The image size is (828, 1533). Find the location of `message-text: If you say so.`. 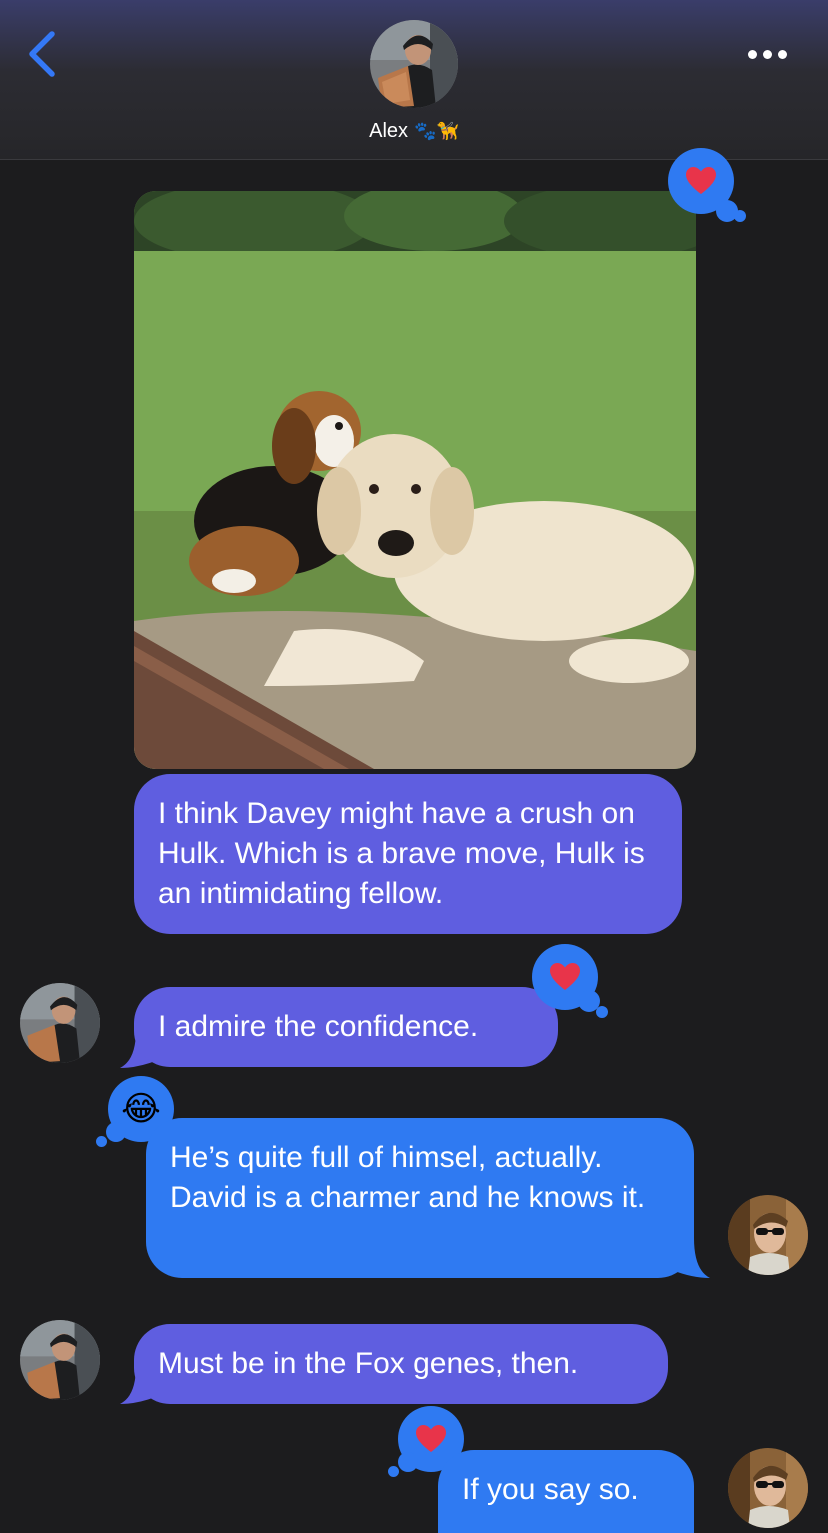

message-text: If you say so. is located at coordinates (550, 1489).